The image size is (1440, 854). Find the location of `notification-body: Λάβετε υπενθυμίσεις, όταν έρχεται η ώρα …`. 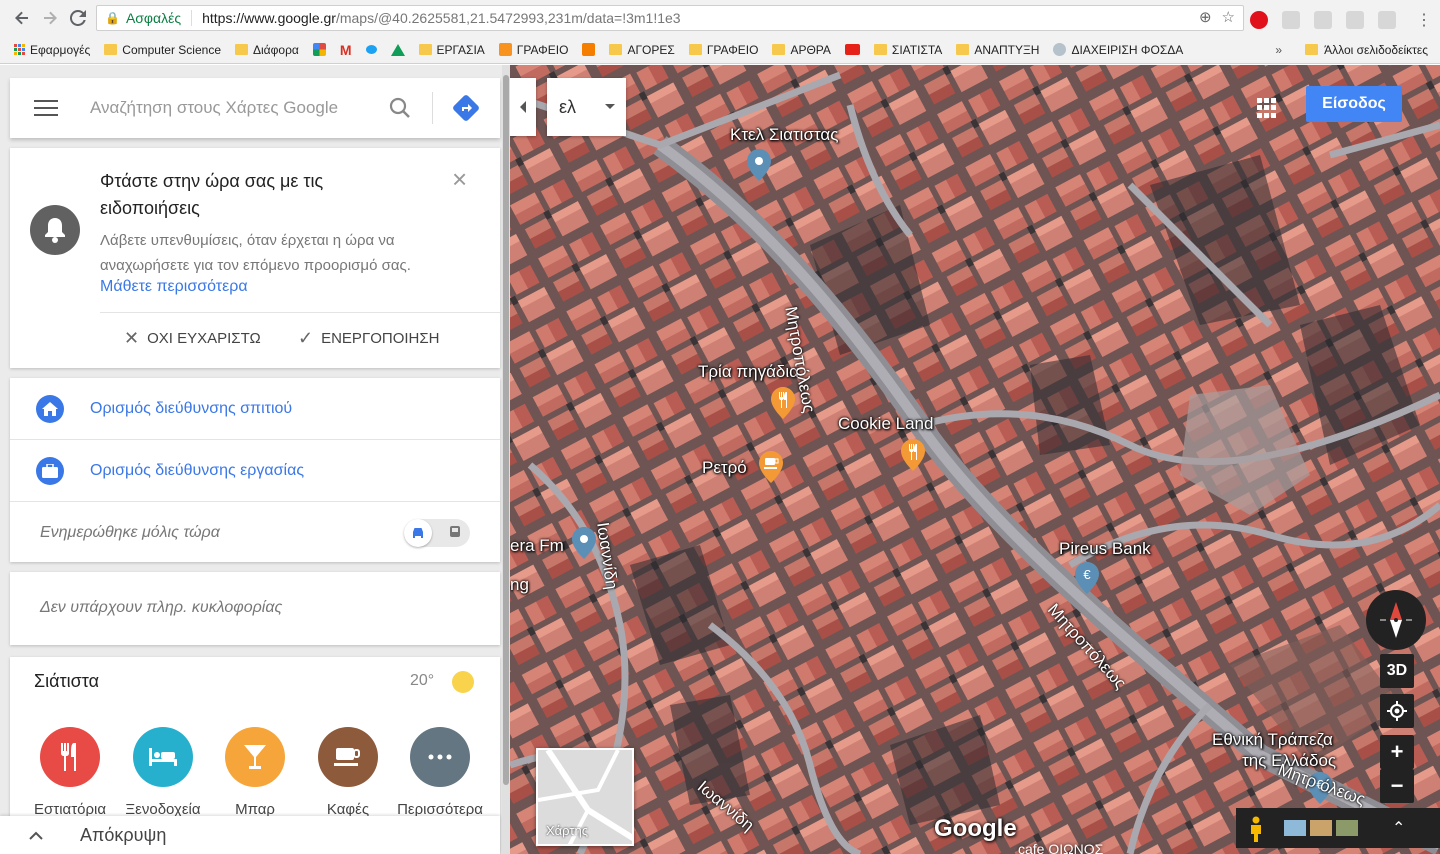

notification-body: Λάβετε υπενθυμίσεις, όταν έρχεται η ώρα … is located at coordinates (255, 253).